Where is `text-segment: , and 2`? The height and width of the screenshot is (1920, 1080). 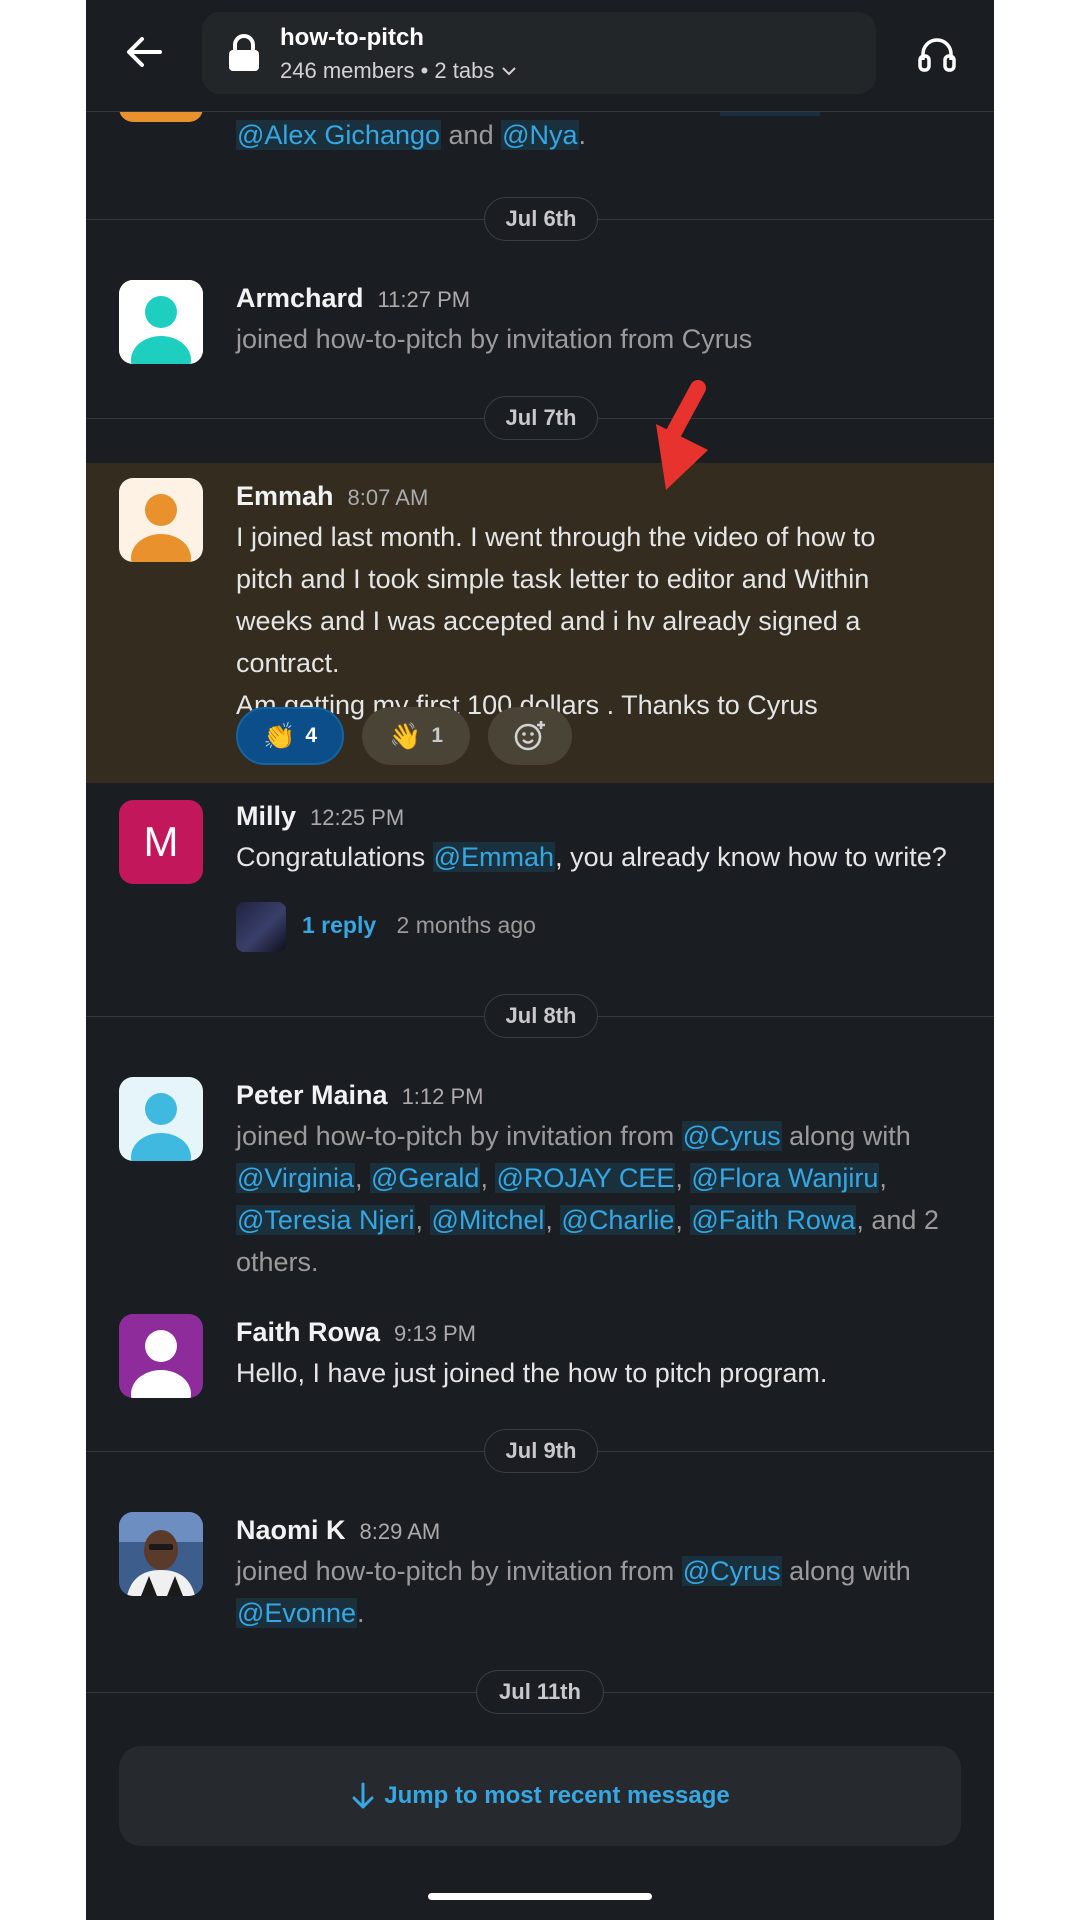 text-segment: , and 2 is located at coordinates (897, 1220).